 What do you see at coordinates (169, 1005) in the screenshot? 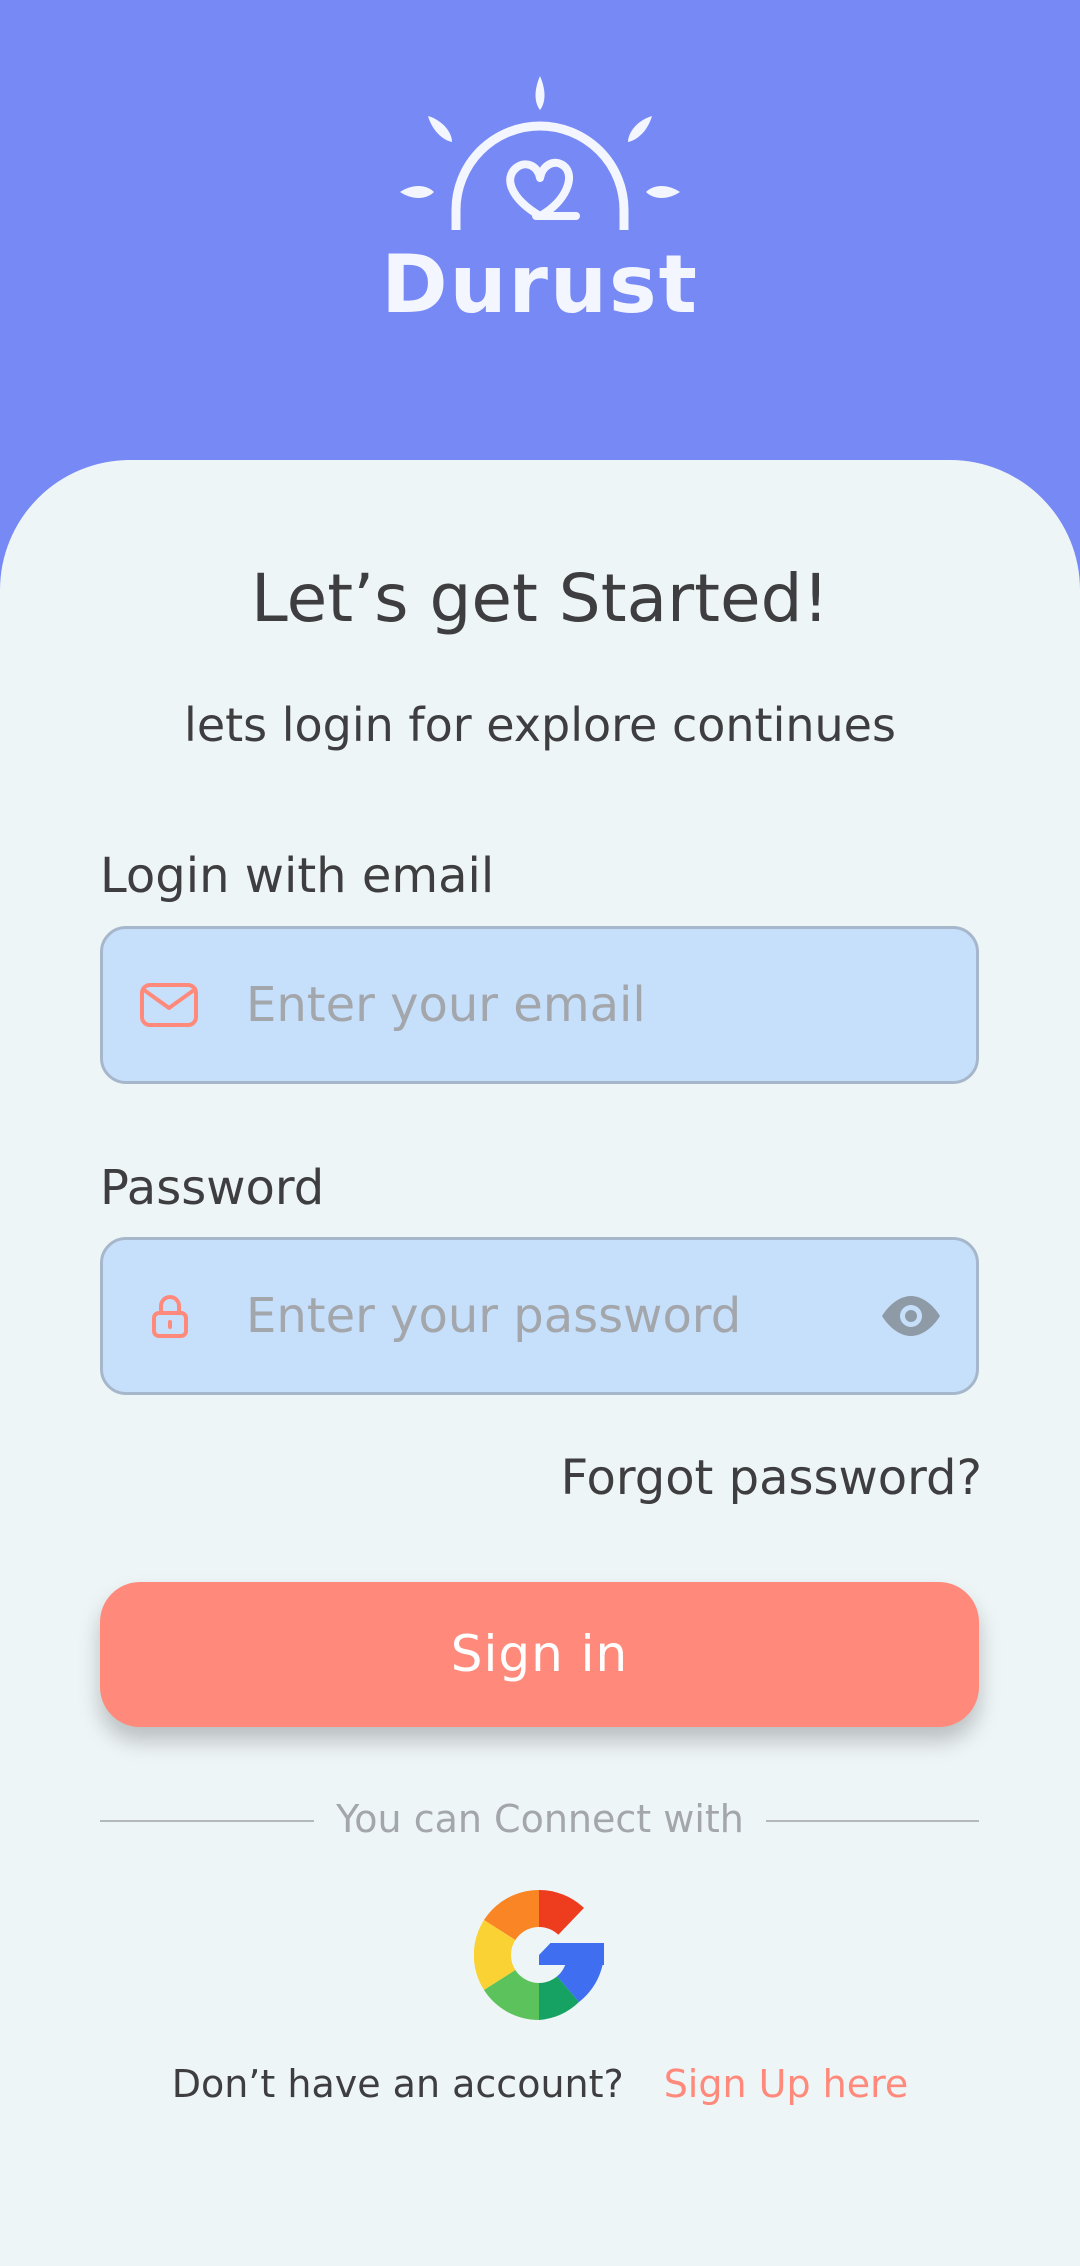
I see `mail-icon` at bounding box center [169, 1005].